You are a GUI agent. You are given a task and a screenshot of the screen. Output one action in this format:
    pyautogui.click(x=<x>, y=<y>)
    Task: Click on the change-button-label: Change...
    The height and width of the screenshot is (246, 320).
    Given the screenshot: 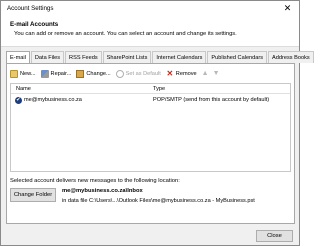 What is the action you would take?
    pyautogui.click(x=98, y=73)
    